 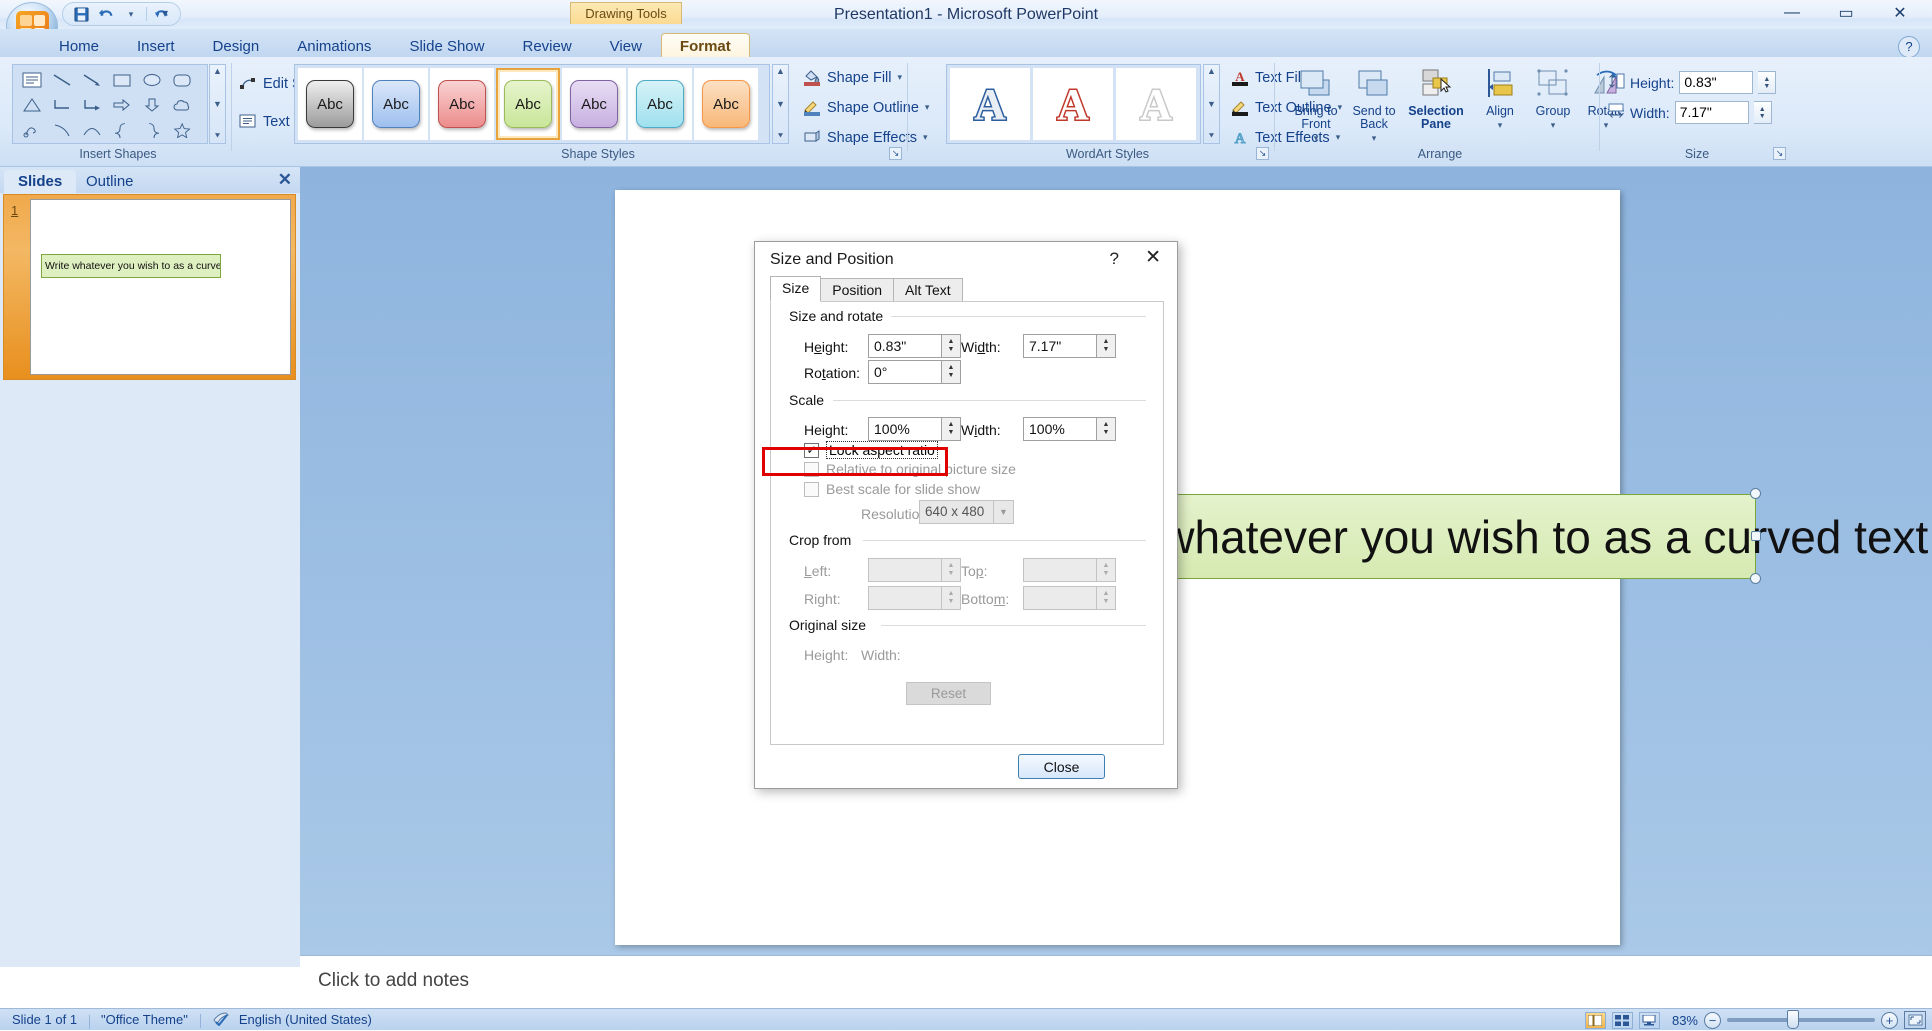 What do you see at coordinates (291, 1020) in the screenshot?
I see `status-language-group: English (United States)` at bounding box center [291, 1020].